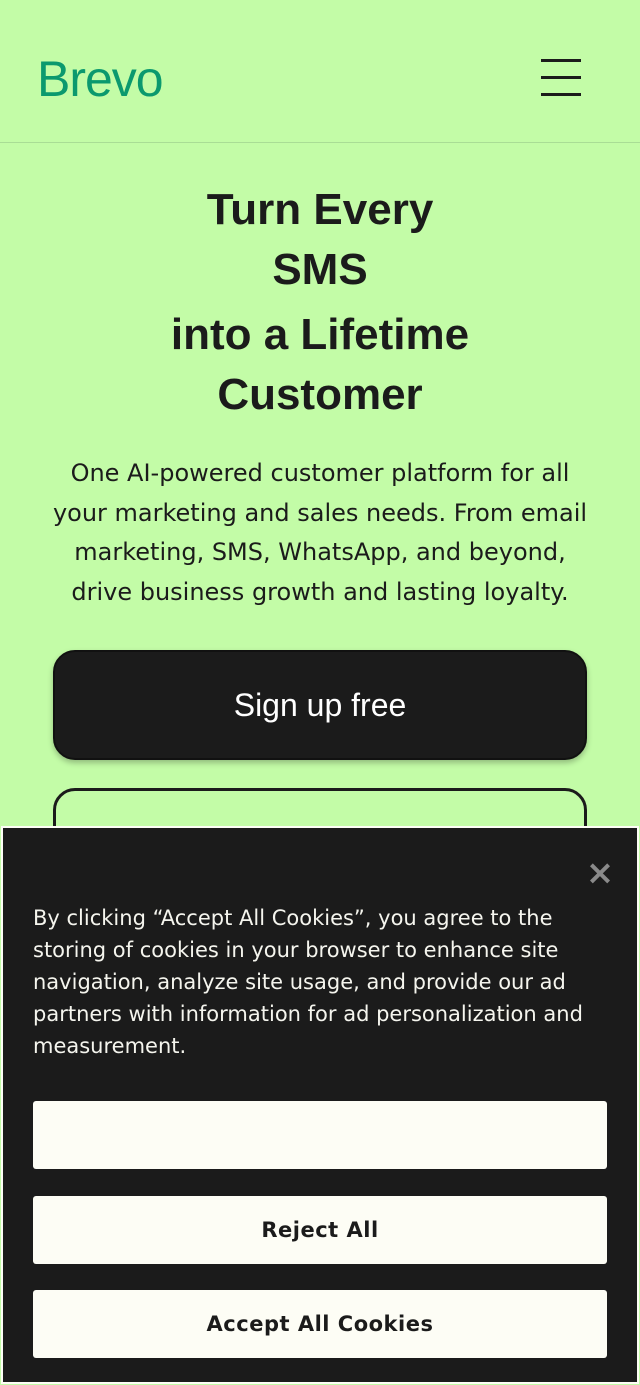  What do you see at coordinates (320, 1135) in the screenshot?
I see `cookie-settings-button` at bounding box center [320, 1135].